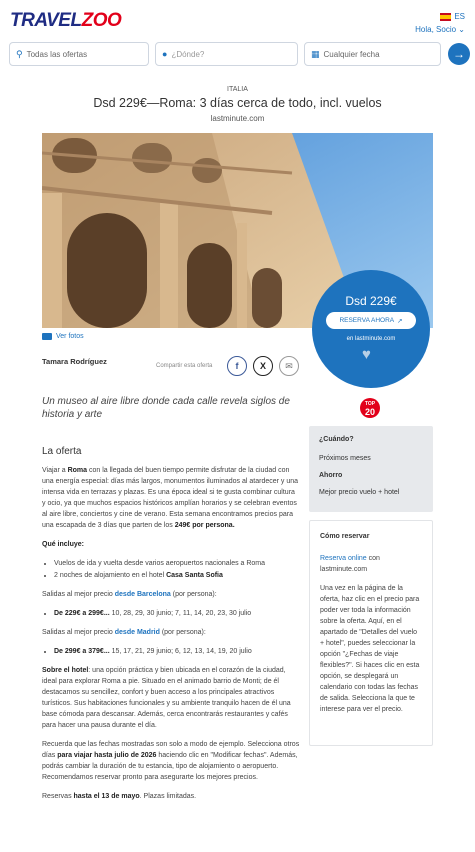  Describe the element at coordinates (204, 525) in the screenshot. I see `text-bold: 249€ por persona.` at that location.